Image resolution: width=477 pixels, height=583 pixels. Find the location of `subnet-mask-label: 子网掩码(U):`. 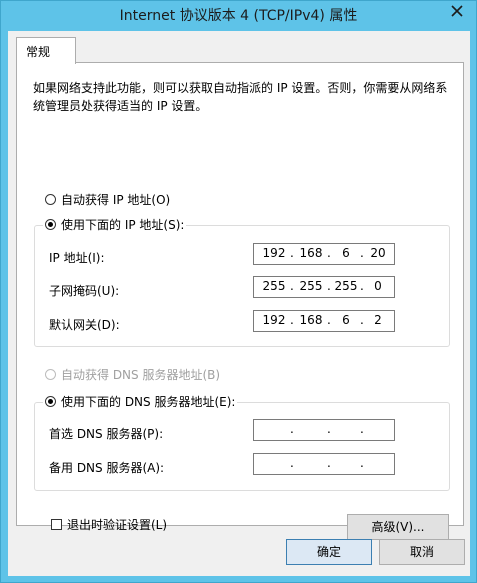

subnet-mask-label: 子网掩码(U): is located at coordinates (84, 291).